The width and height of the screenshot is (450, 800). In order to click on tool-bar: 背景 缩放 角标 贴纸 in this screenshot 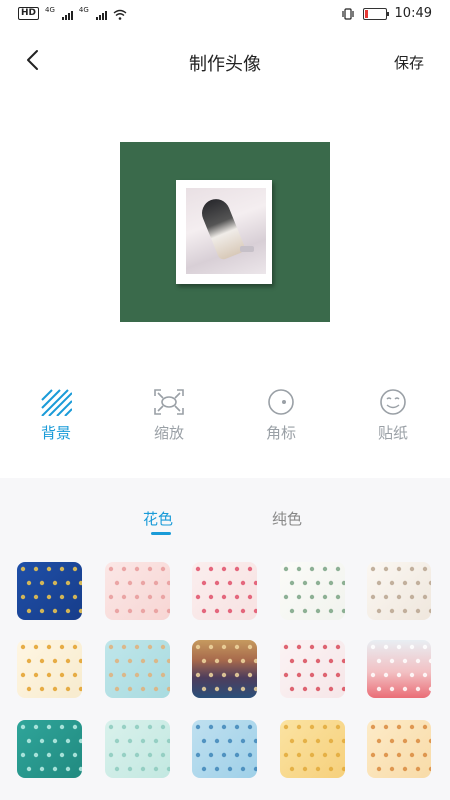, I will do `click(225, 418)`.